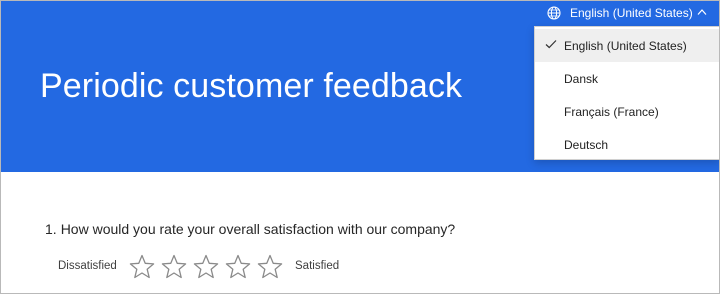 Image resolution: width=720 pixels, height=294 pixels. What do you see at coordinates (627, 78) in the screenshot?
I see `language-option-dansk: Dansk` at bounding box center [627, 78].